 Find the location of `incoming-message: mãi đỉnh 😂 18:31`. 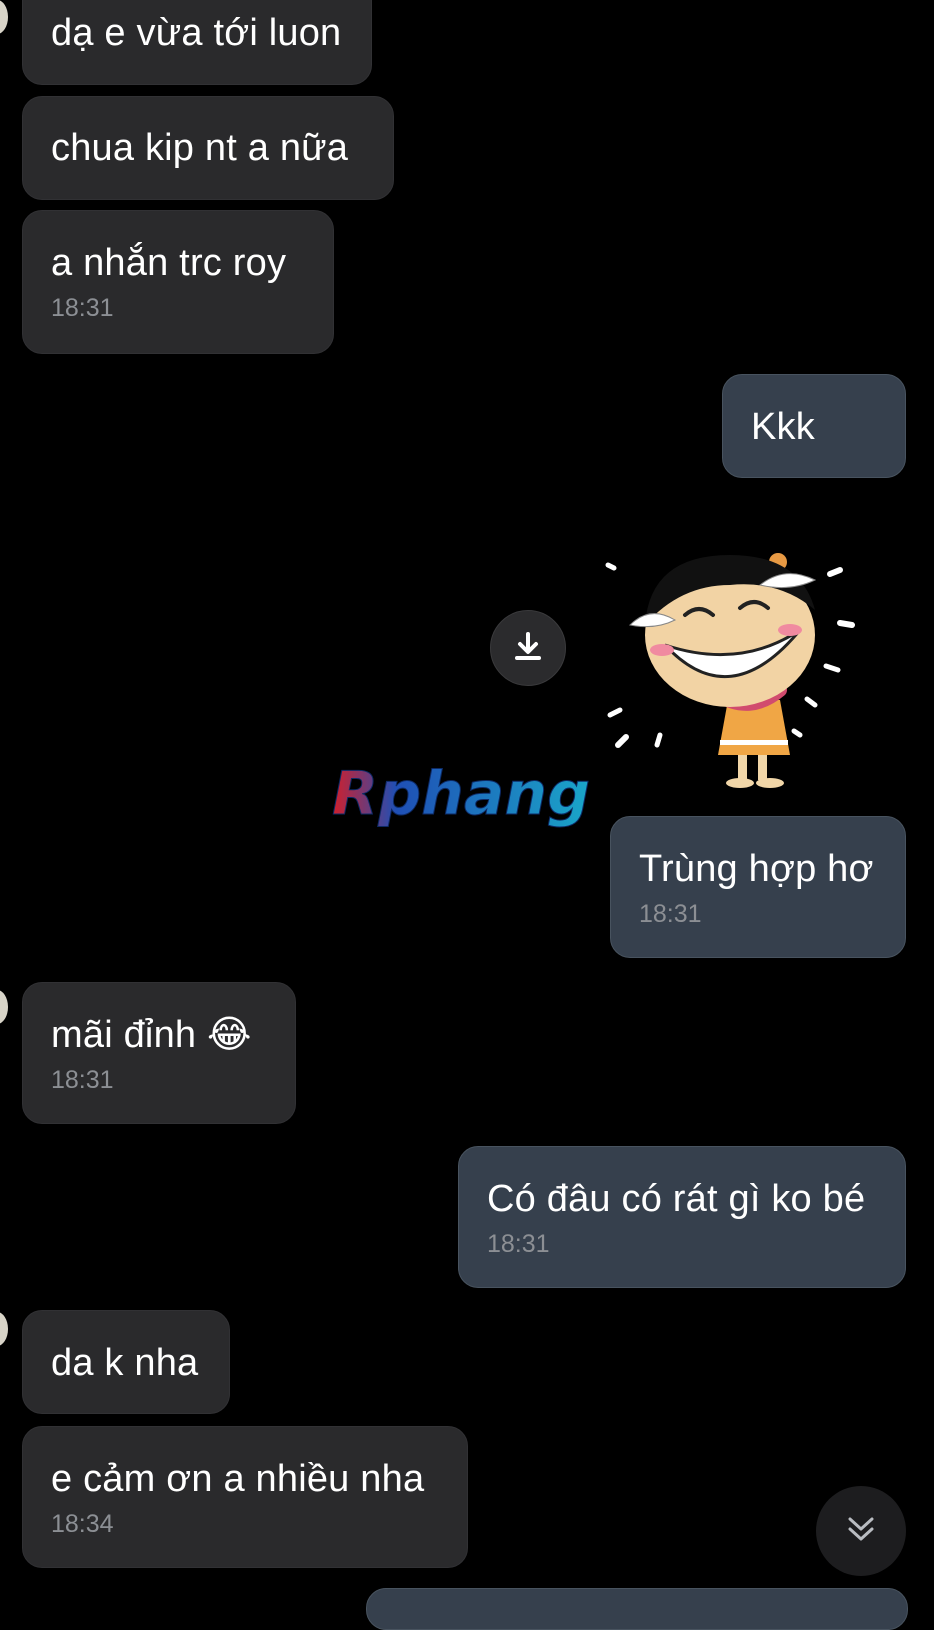

incoming-message: mãi đỉnh 😂 18:31 is located at coordinates (159, 1053).